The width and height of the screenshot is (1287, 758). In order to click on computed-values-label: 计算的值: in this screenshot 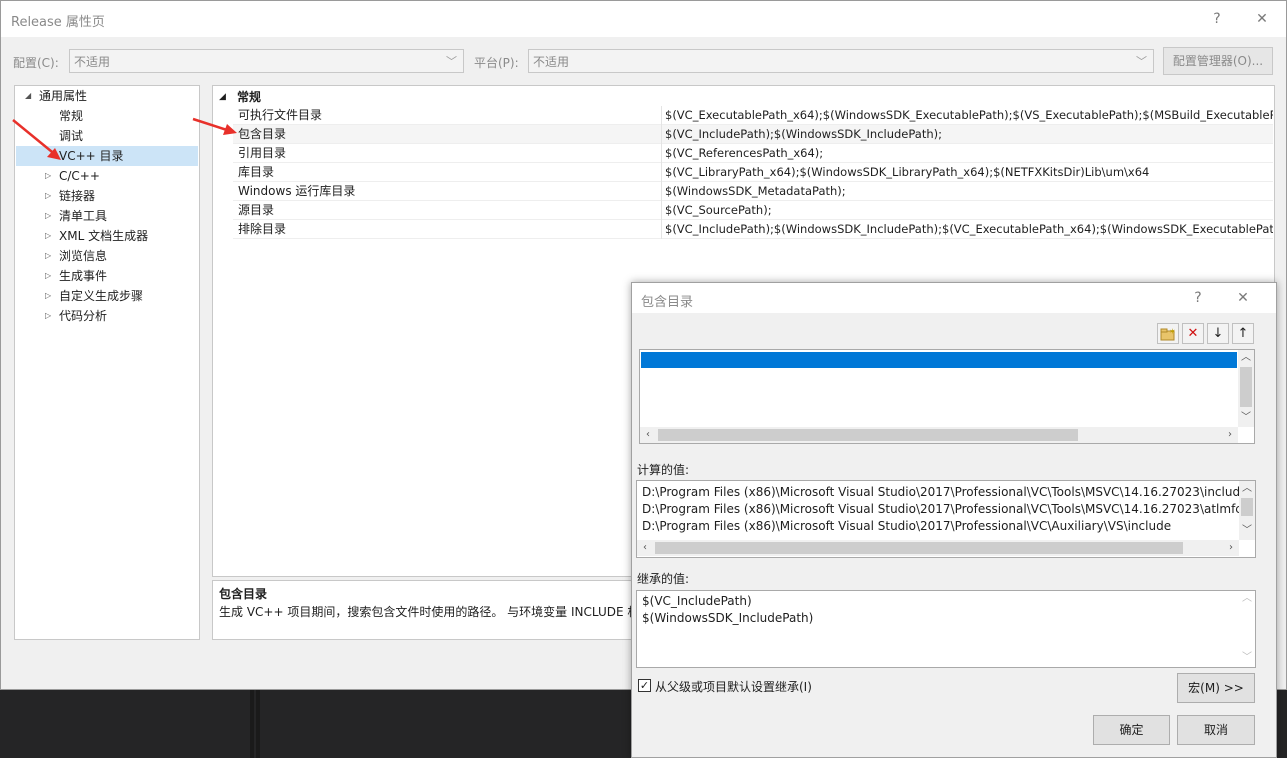, I will do `click(663, 470)`.